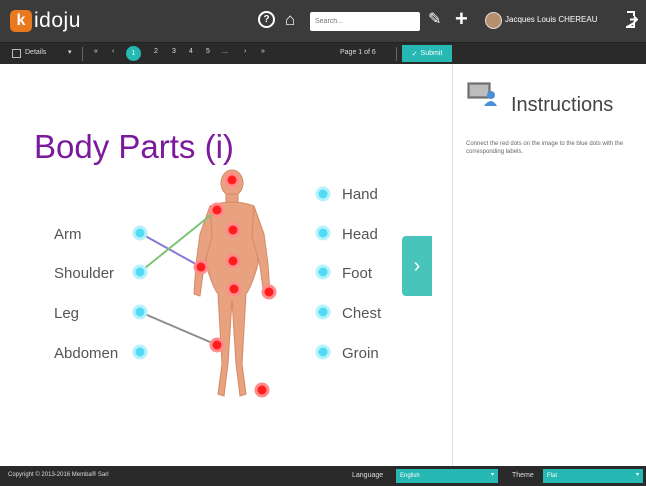 Image resolution: width=646 pixels, height=486 pixels. Describe the element at coordinates (140, 233) in the screenshot. I see `dot-label-arm` at that location.